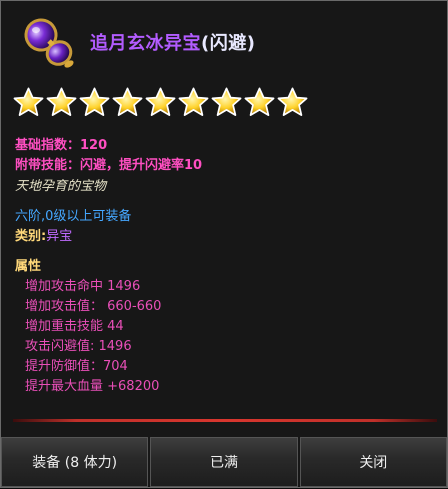  What do you see at coordinates (73, 216) in the screenshot?
I see `equip-requirement: 六阶,0级以上可装备` at bounding box center [73, 216].